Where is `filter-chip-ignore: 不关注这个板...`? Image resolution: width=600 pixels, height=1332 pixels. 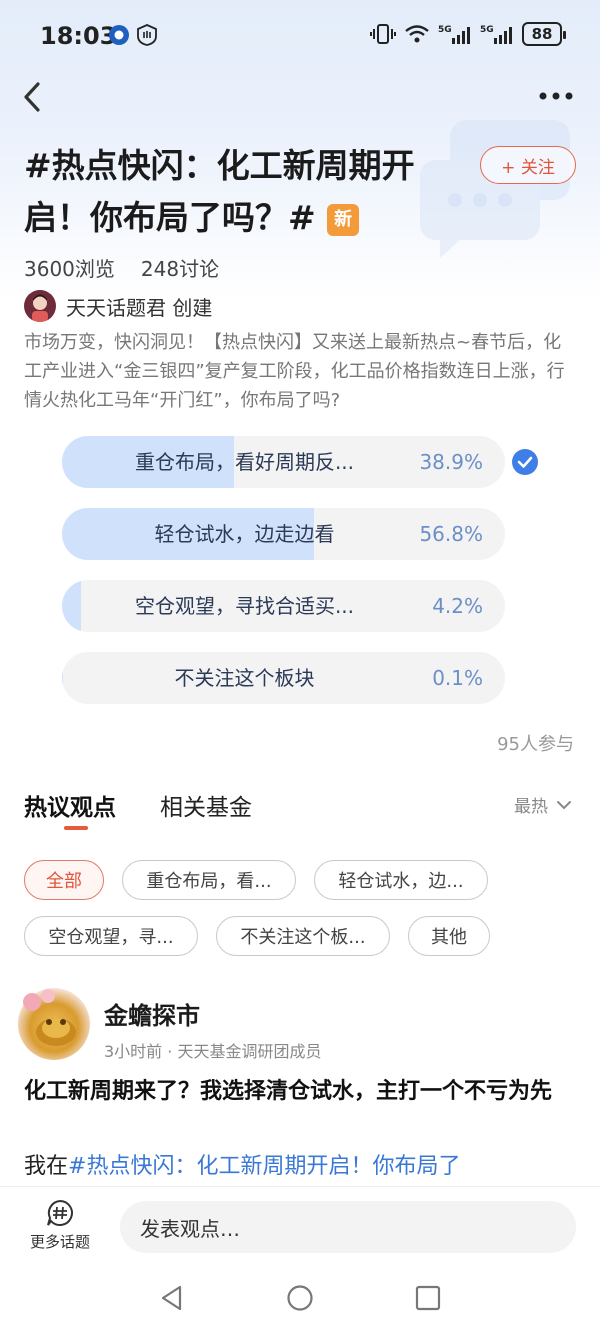
filter-chip-ignore: 不关注这个板... is located at coordinates (303, 936).